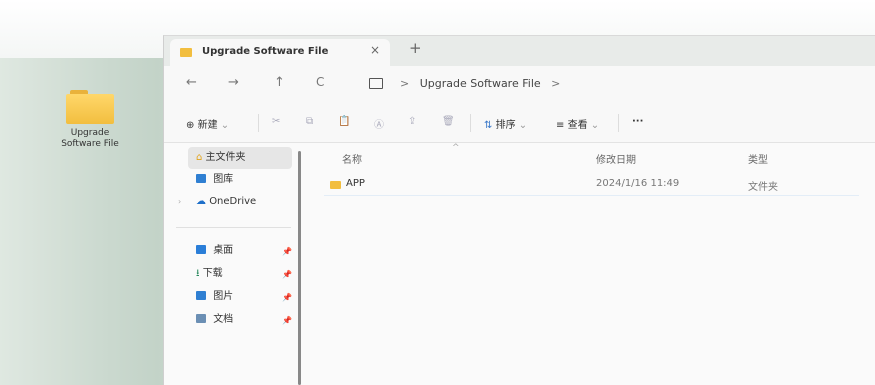  I want to click on column-header-type: 类型, so click(758, 158).